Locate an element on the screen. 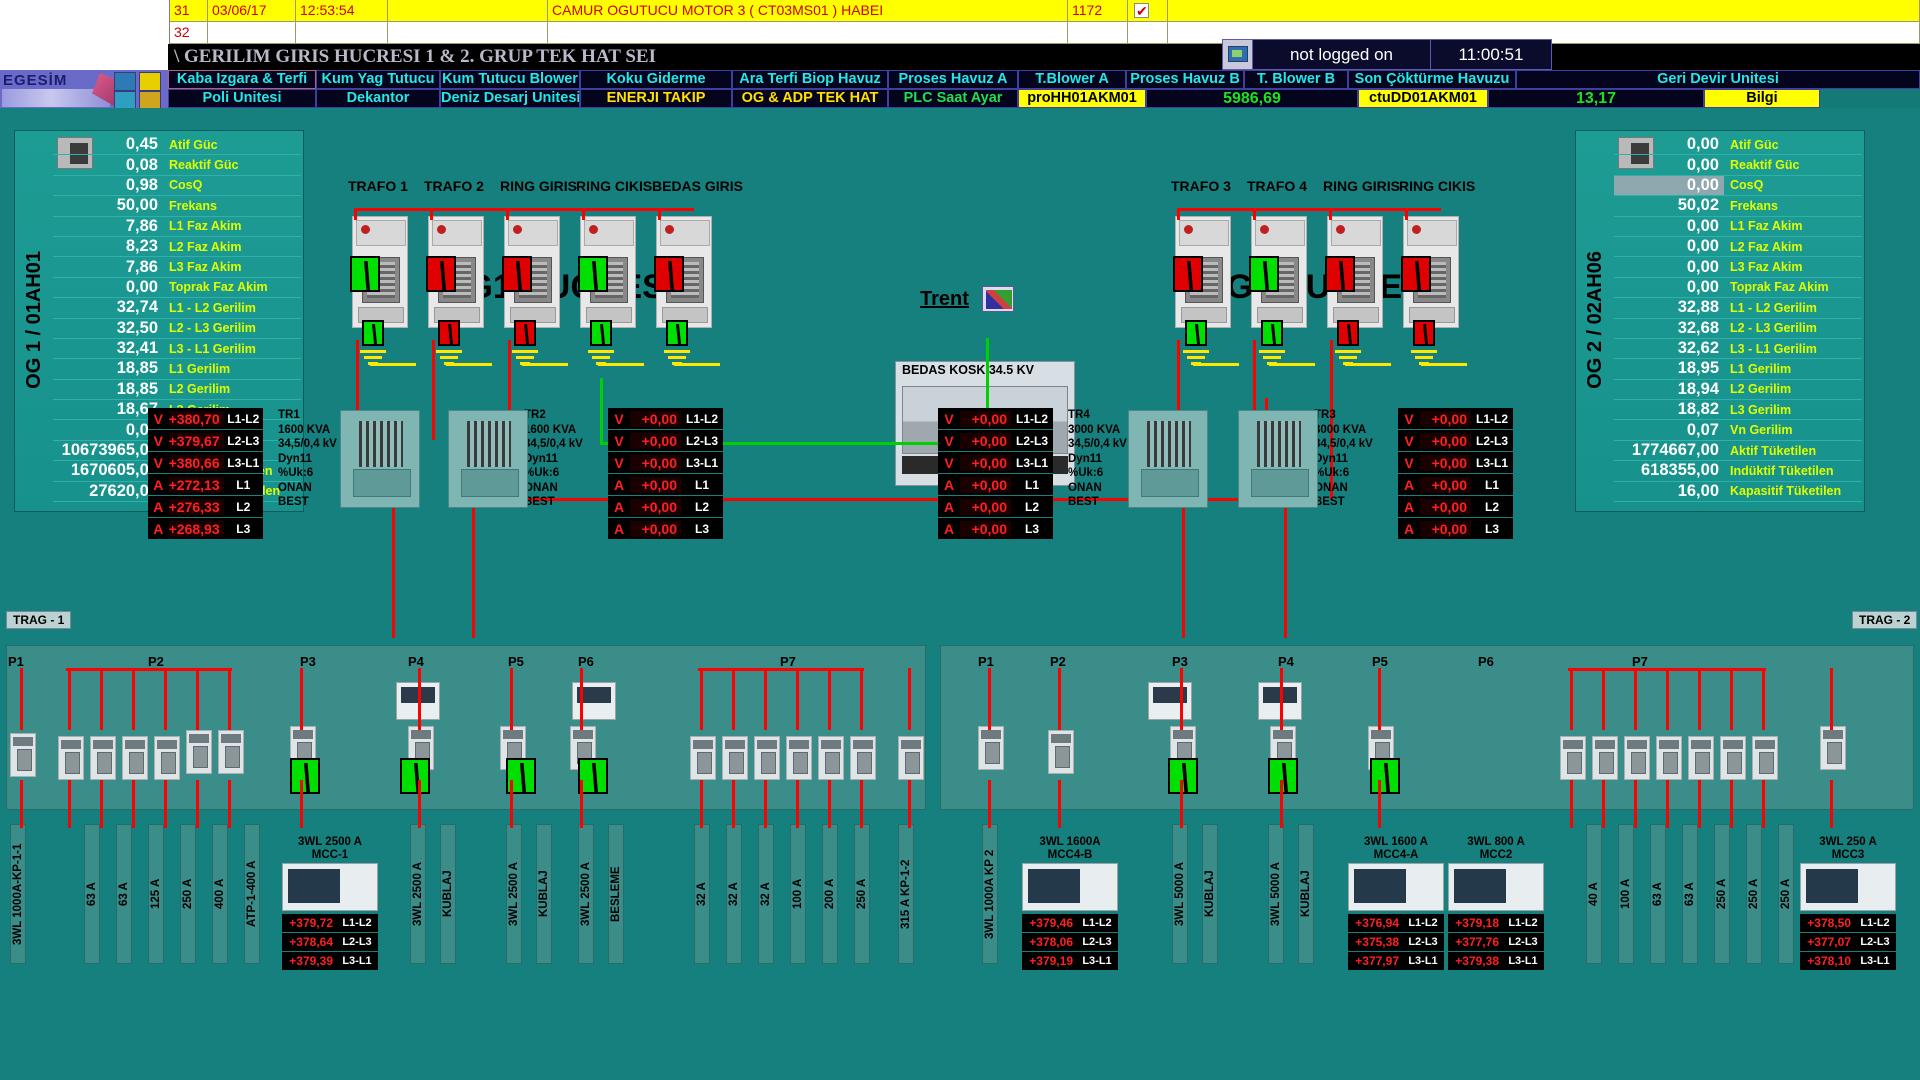 Image resolution: width=1920 pixels, height=1080 pixels. nav-item-plc-saat-ayar: PLC Saat Ayar is located at coordinates (953, 98).